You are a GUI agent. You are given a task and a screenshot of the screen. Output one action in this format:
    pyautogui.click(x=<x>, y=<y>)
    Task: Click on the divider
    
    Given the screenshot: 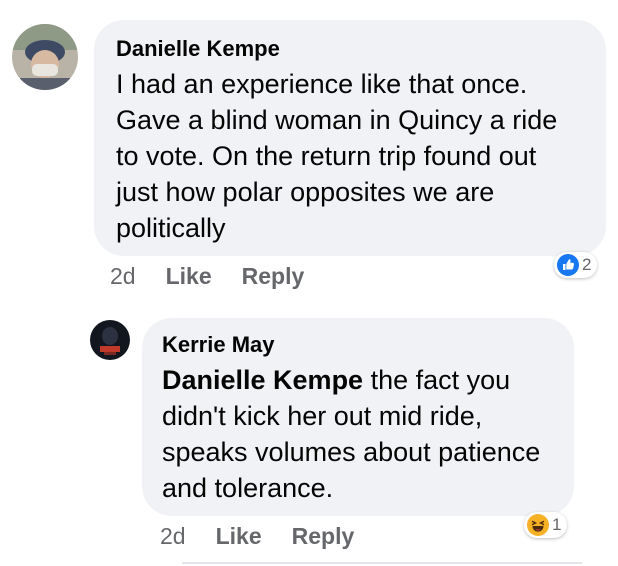 What is the action you would take?
    pyautogui.click(x=382, y=563)
    